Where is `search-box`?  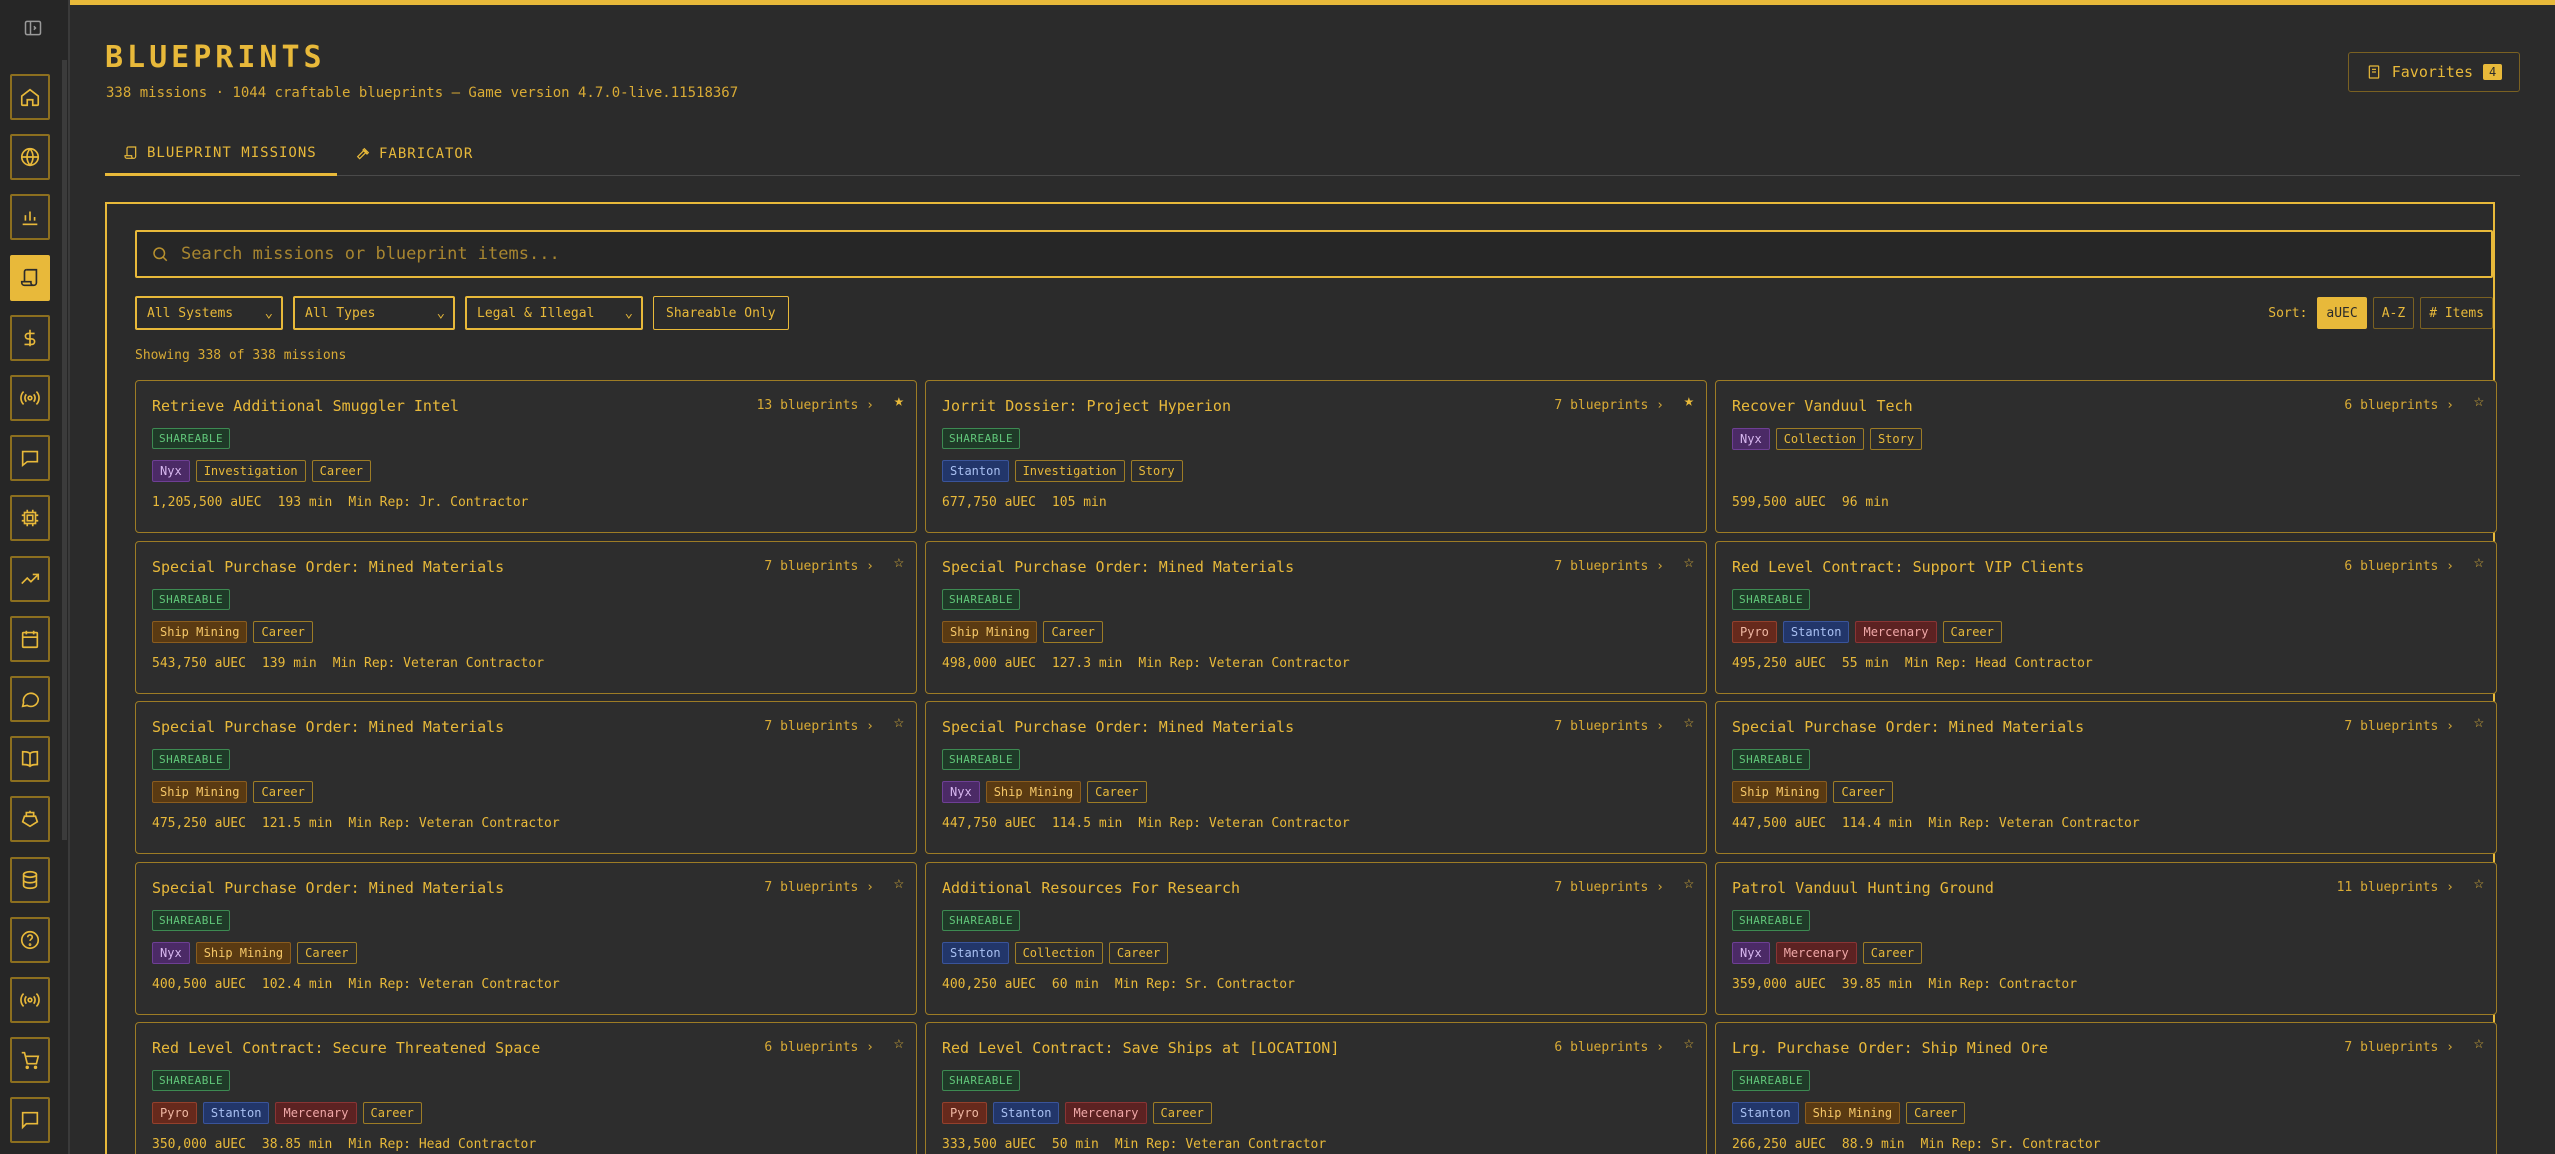 search-box is located at coordinates (1314, 254).